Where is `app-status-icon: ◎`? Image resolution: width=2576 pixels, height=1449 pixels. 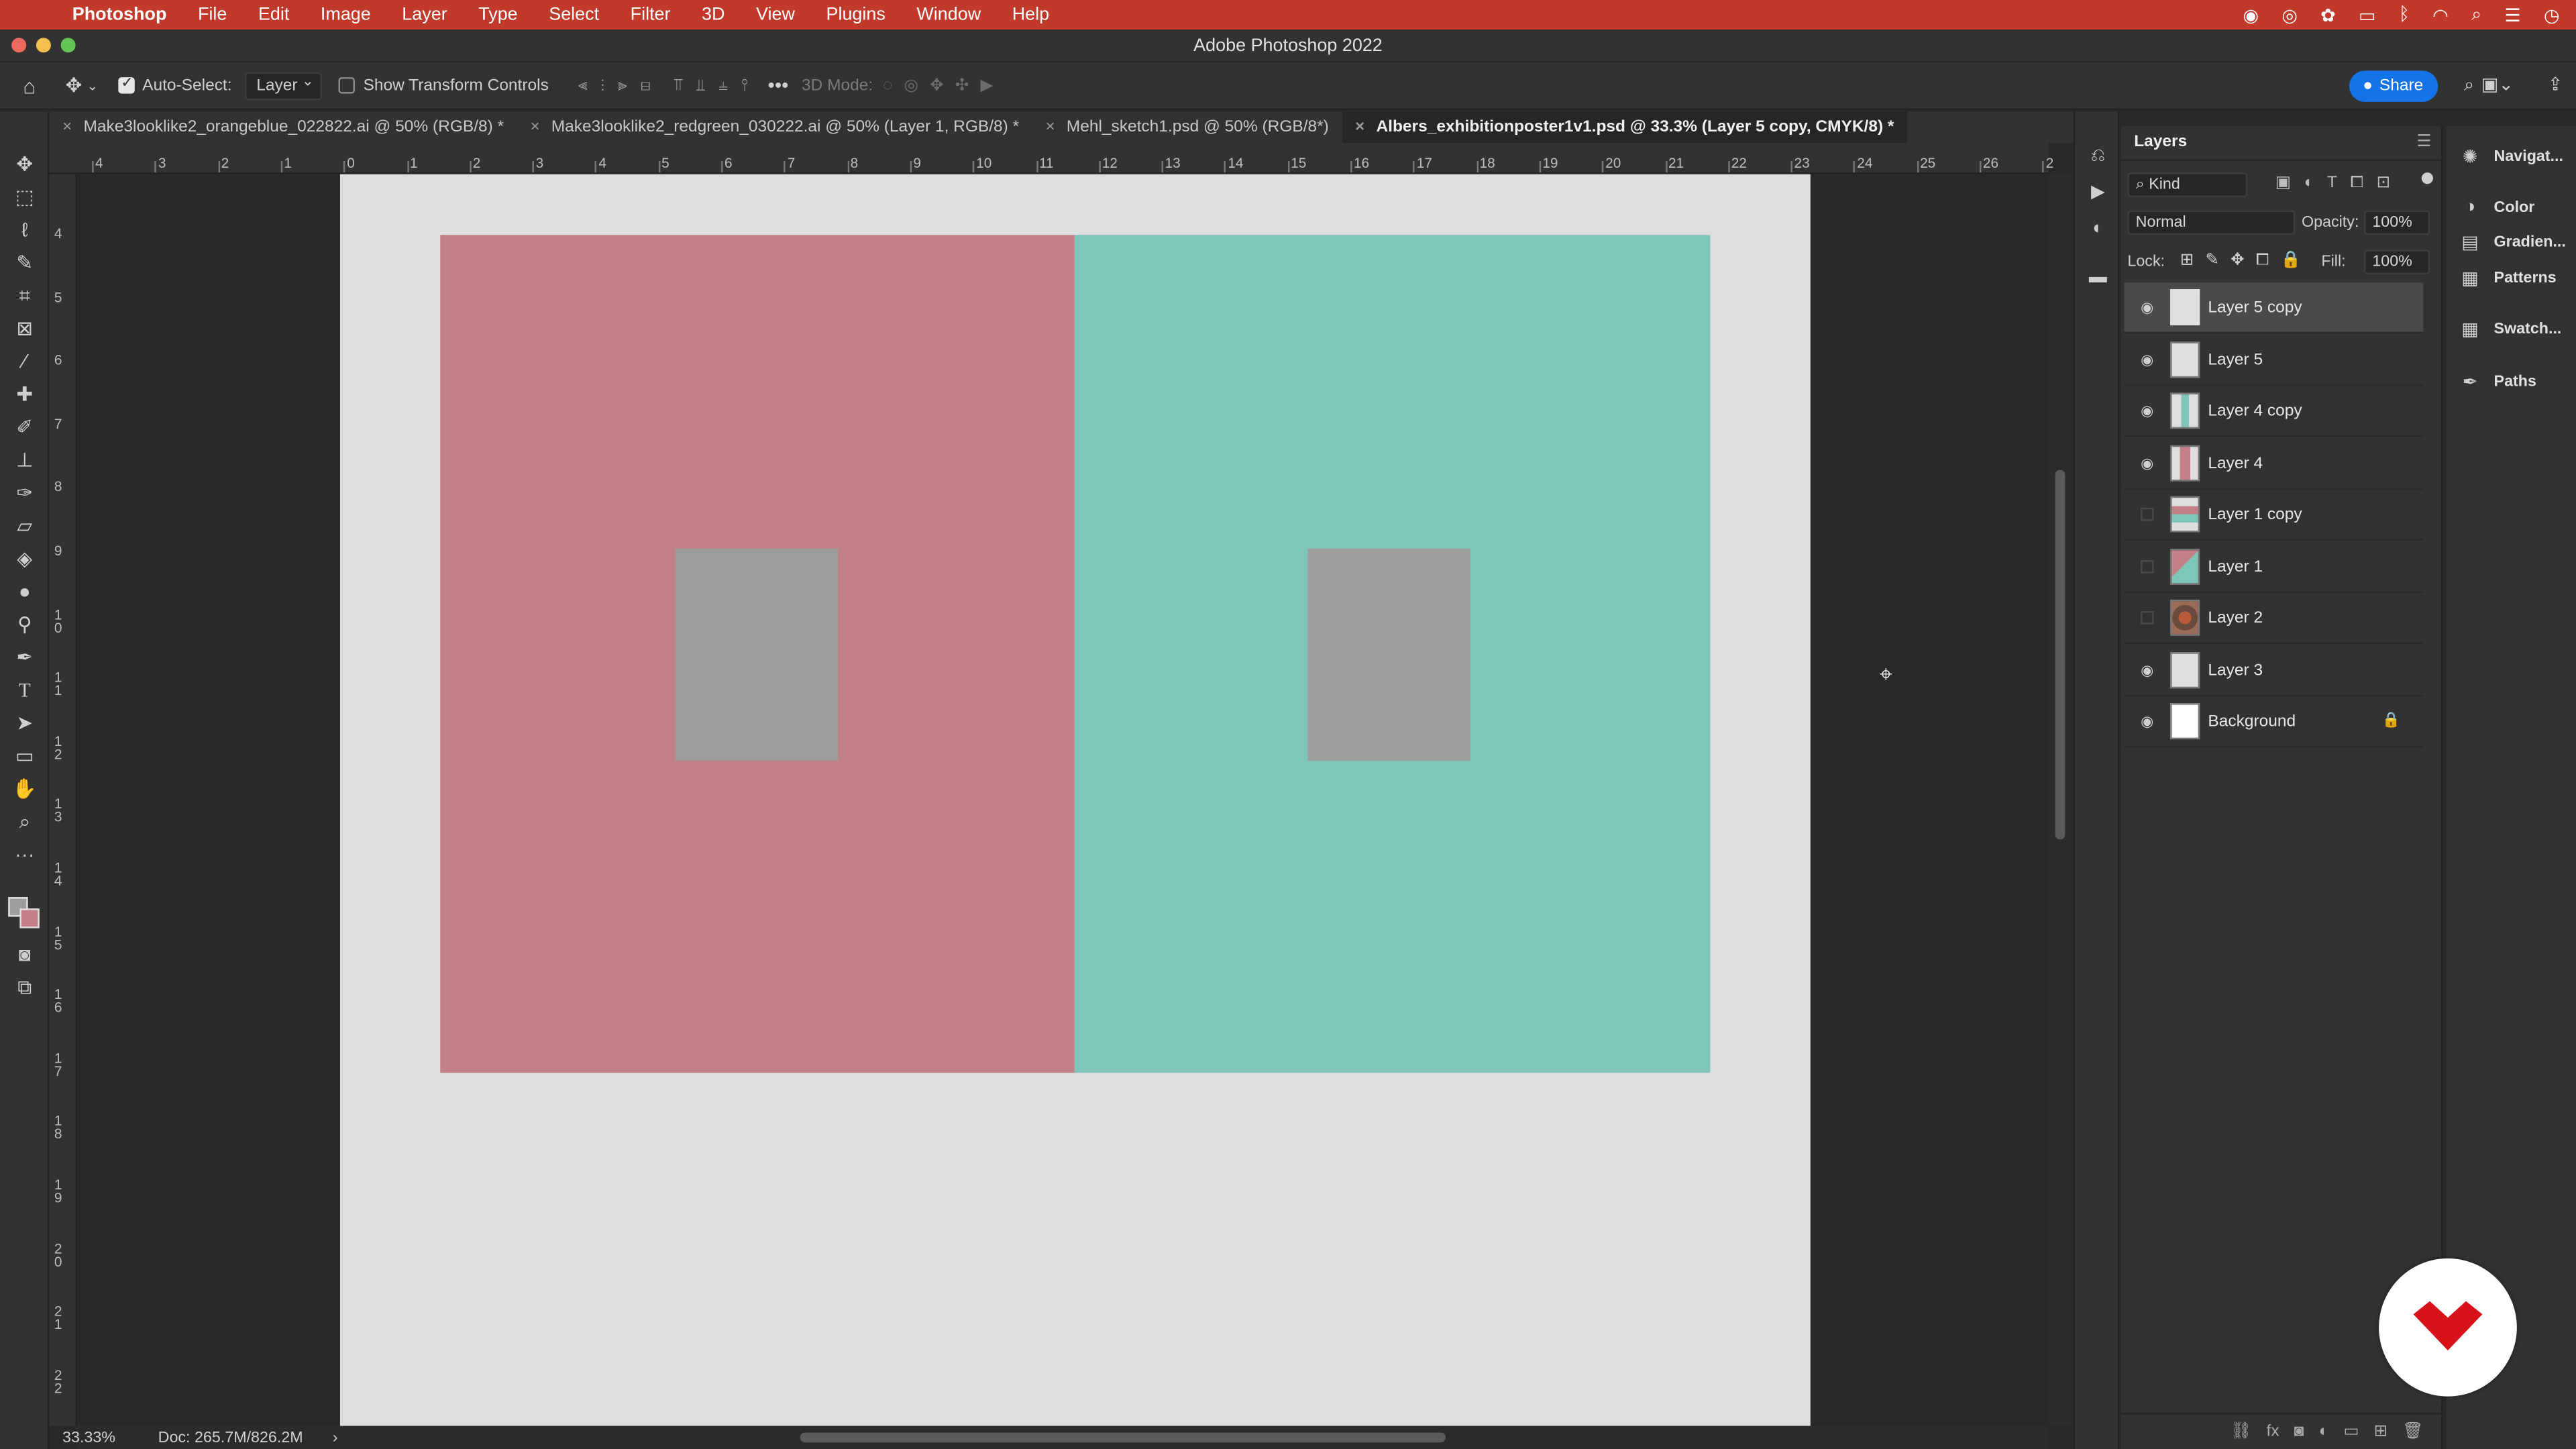 app-status-icon: ◎ is located at coordinates (2290, 14).